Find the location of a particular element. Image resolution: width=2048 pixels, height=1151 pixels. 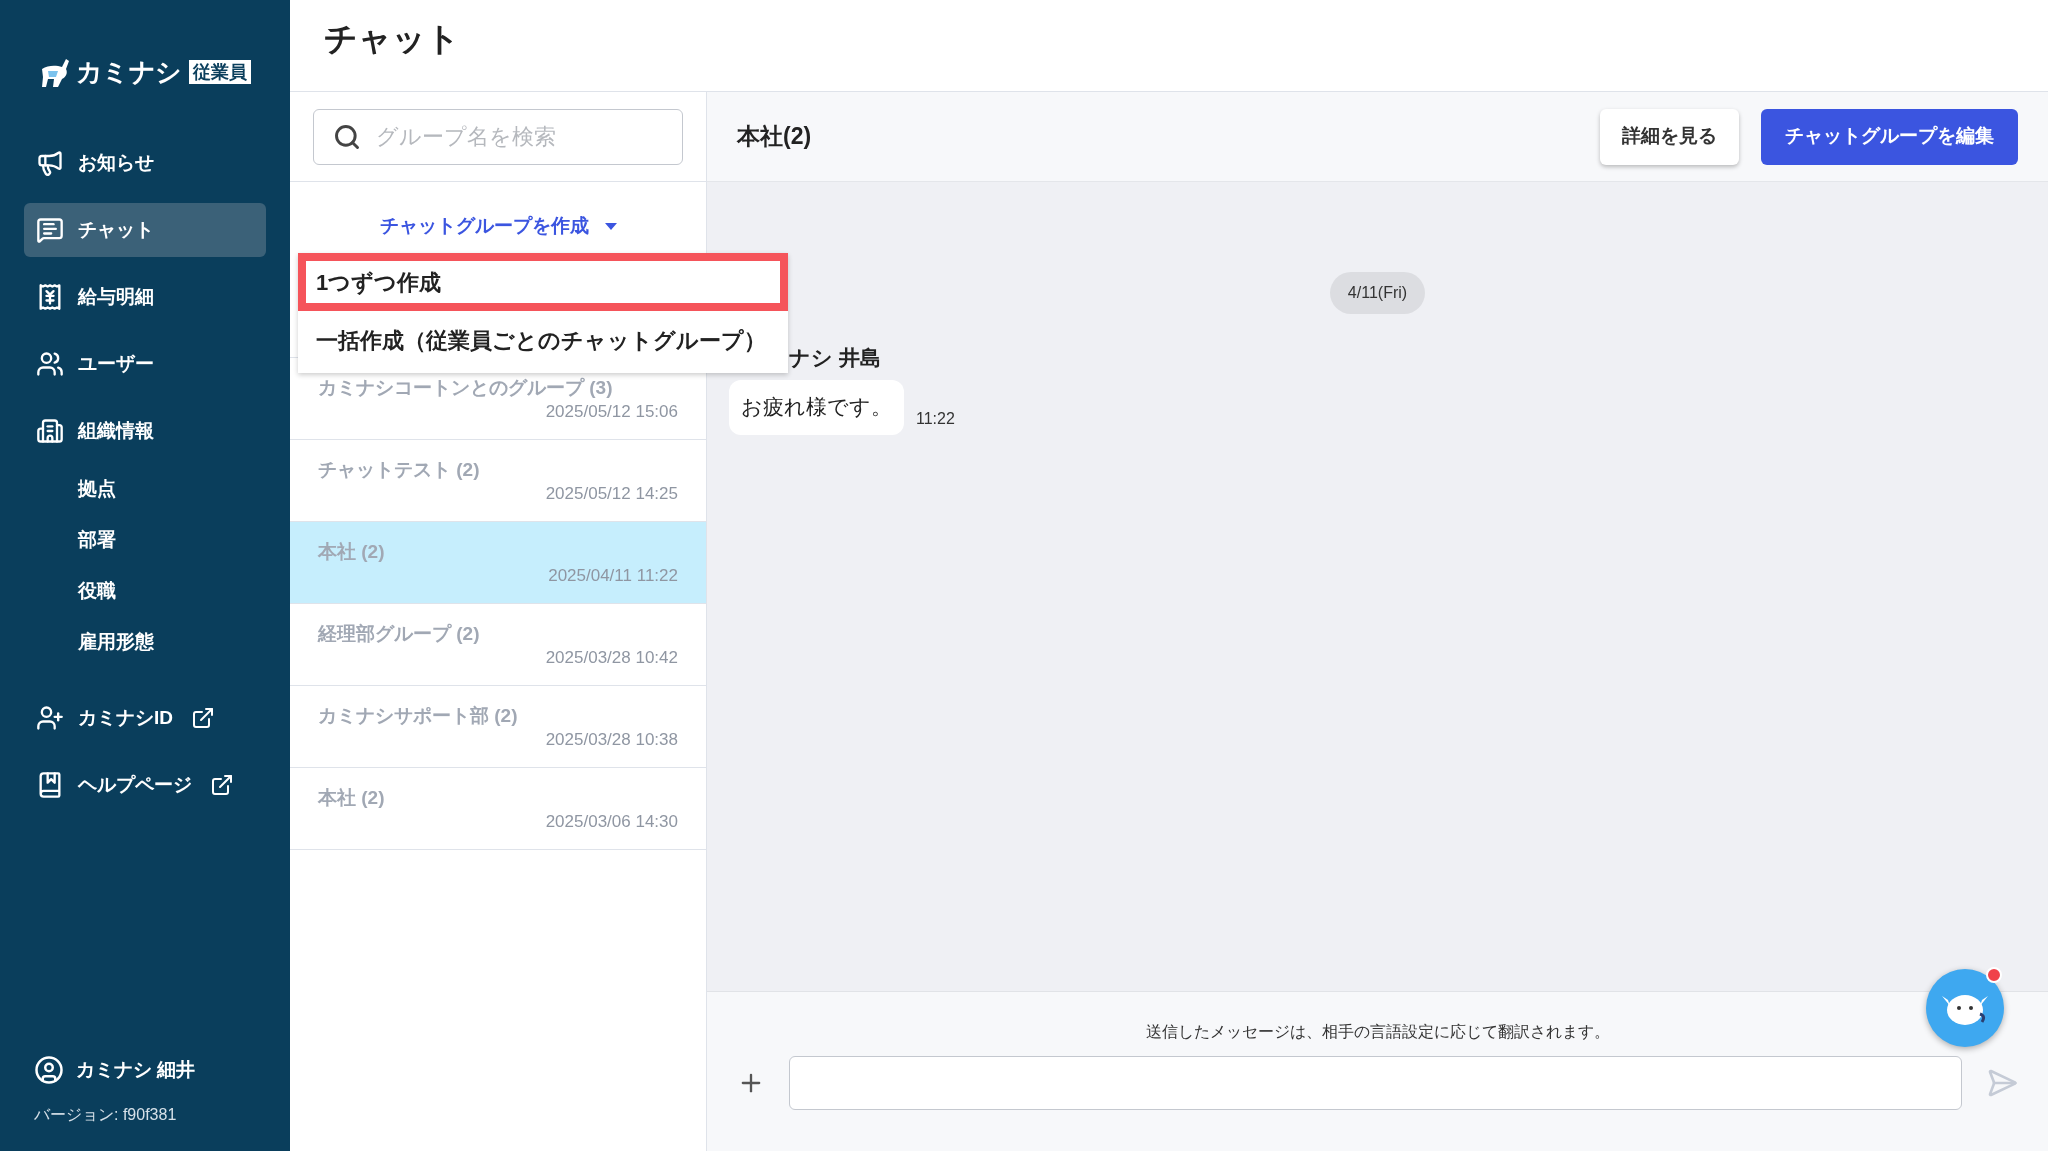

nav-item: ユーザー is located at coordinates (145, 364).